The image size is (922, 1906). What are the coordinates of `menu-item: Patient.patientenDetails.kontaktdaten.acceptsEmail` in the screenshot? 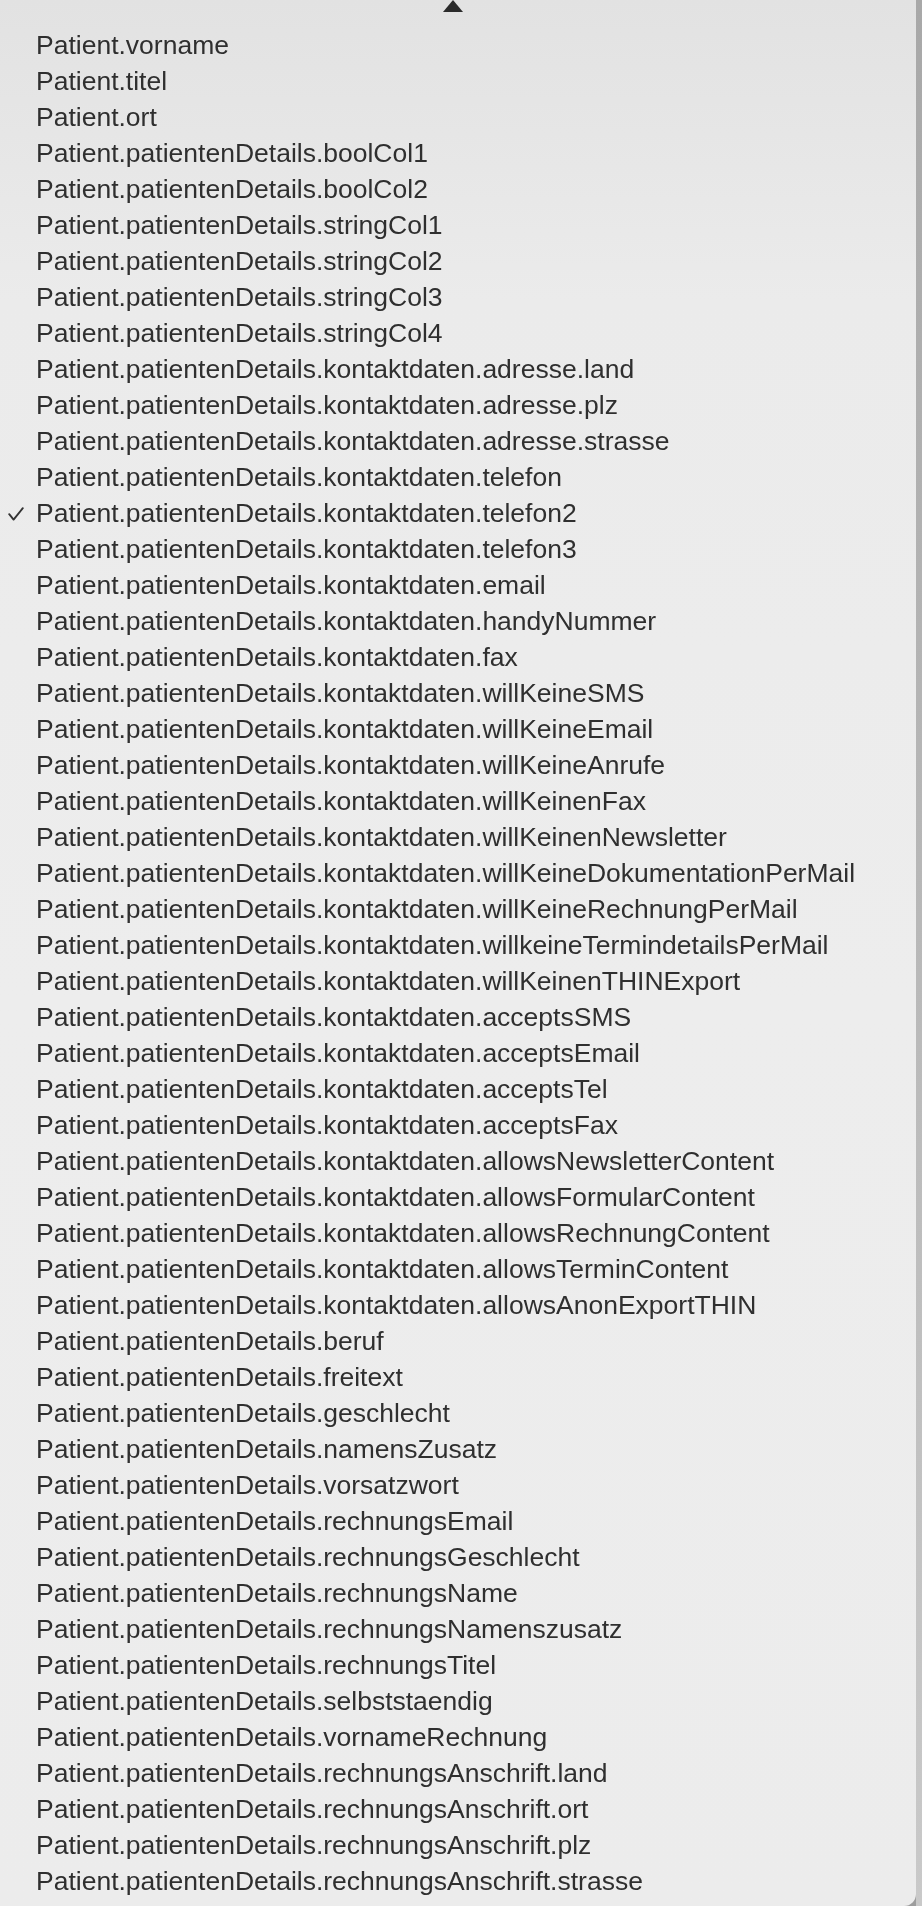 It's located at (458, 1053).